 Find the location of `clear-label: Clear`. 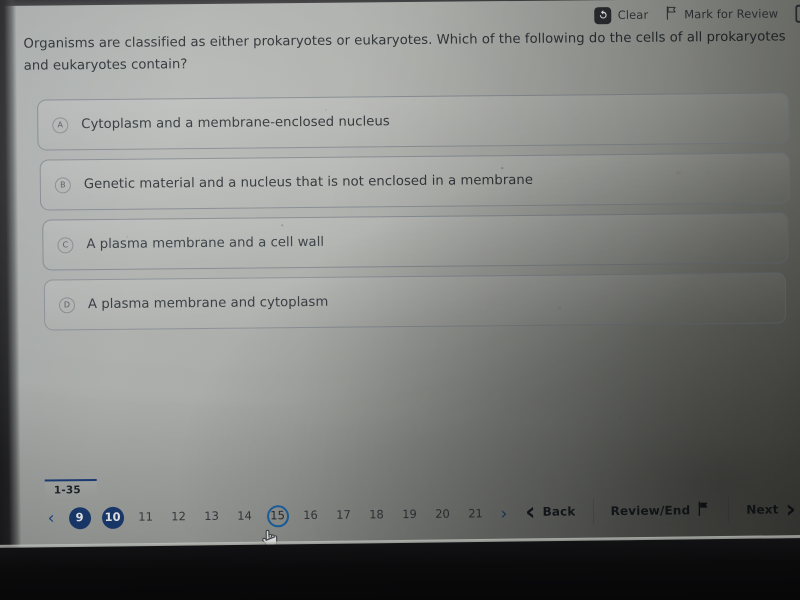

clear-label: Clear is located at coordinates (633, 15).